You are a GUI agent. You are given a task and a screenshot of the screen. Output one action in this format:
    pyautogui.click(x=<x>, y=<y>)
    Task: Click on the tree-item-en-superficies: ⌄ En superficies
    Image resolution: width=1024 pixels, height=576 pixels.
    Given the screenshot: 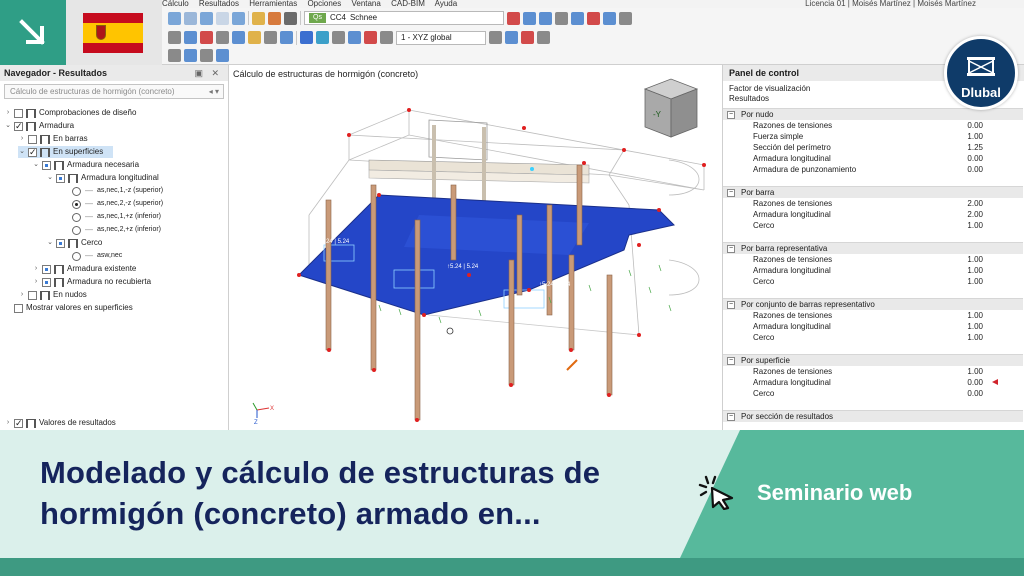 What is the action you would take?
    pyautogui.click(x=66, y=152)
    